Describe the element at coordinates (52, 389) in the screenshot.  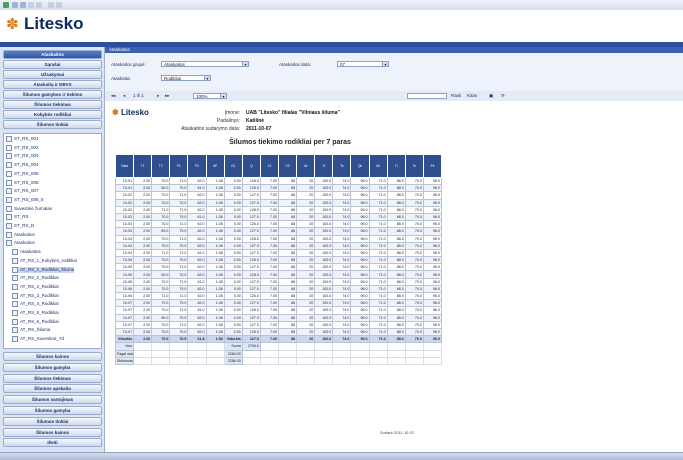
I see `sidebar-button: Šilumos apskaita` at that location.